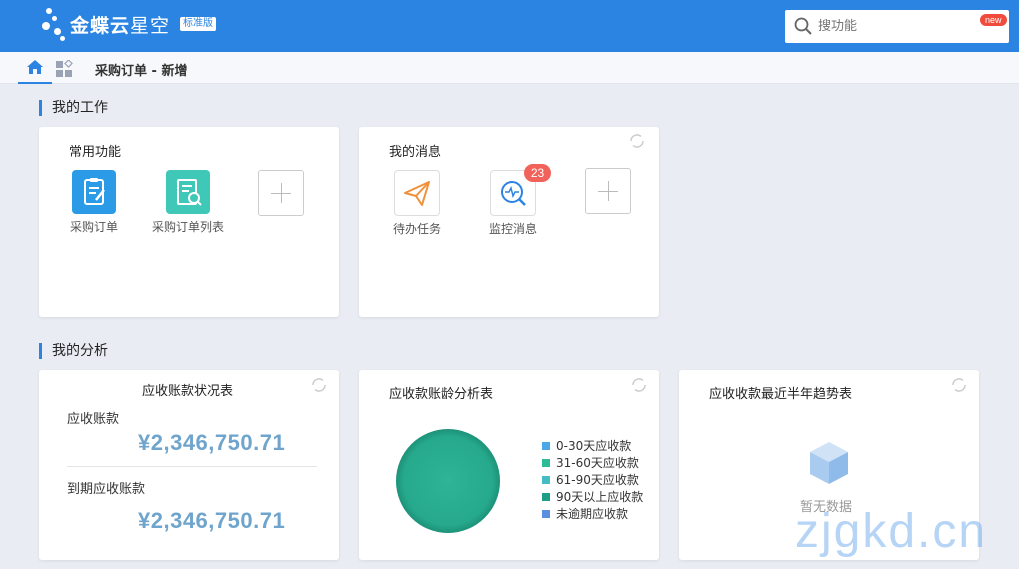  I want to click on search-input, so click(893, 26).